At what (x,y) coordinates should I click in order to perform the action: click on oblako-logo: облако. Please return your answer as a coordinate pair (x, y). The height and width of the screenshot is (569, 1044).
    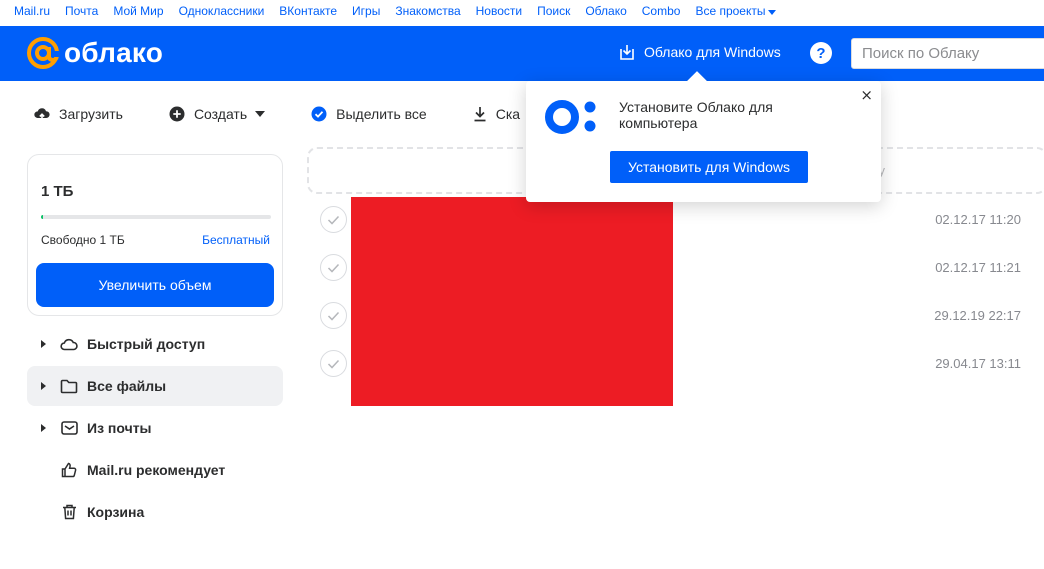
    Looking at the image, I should click on (94, 53).